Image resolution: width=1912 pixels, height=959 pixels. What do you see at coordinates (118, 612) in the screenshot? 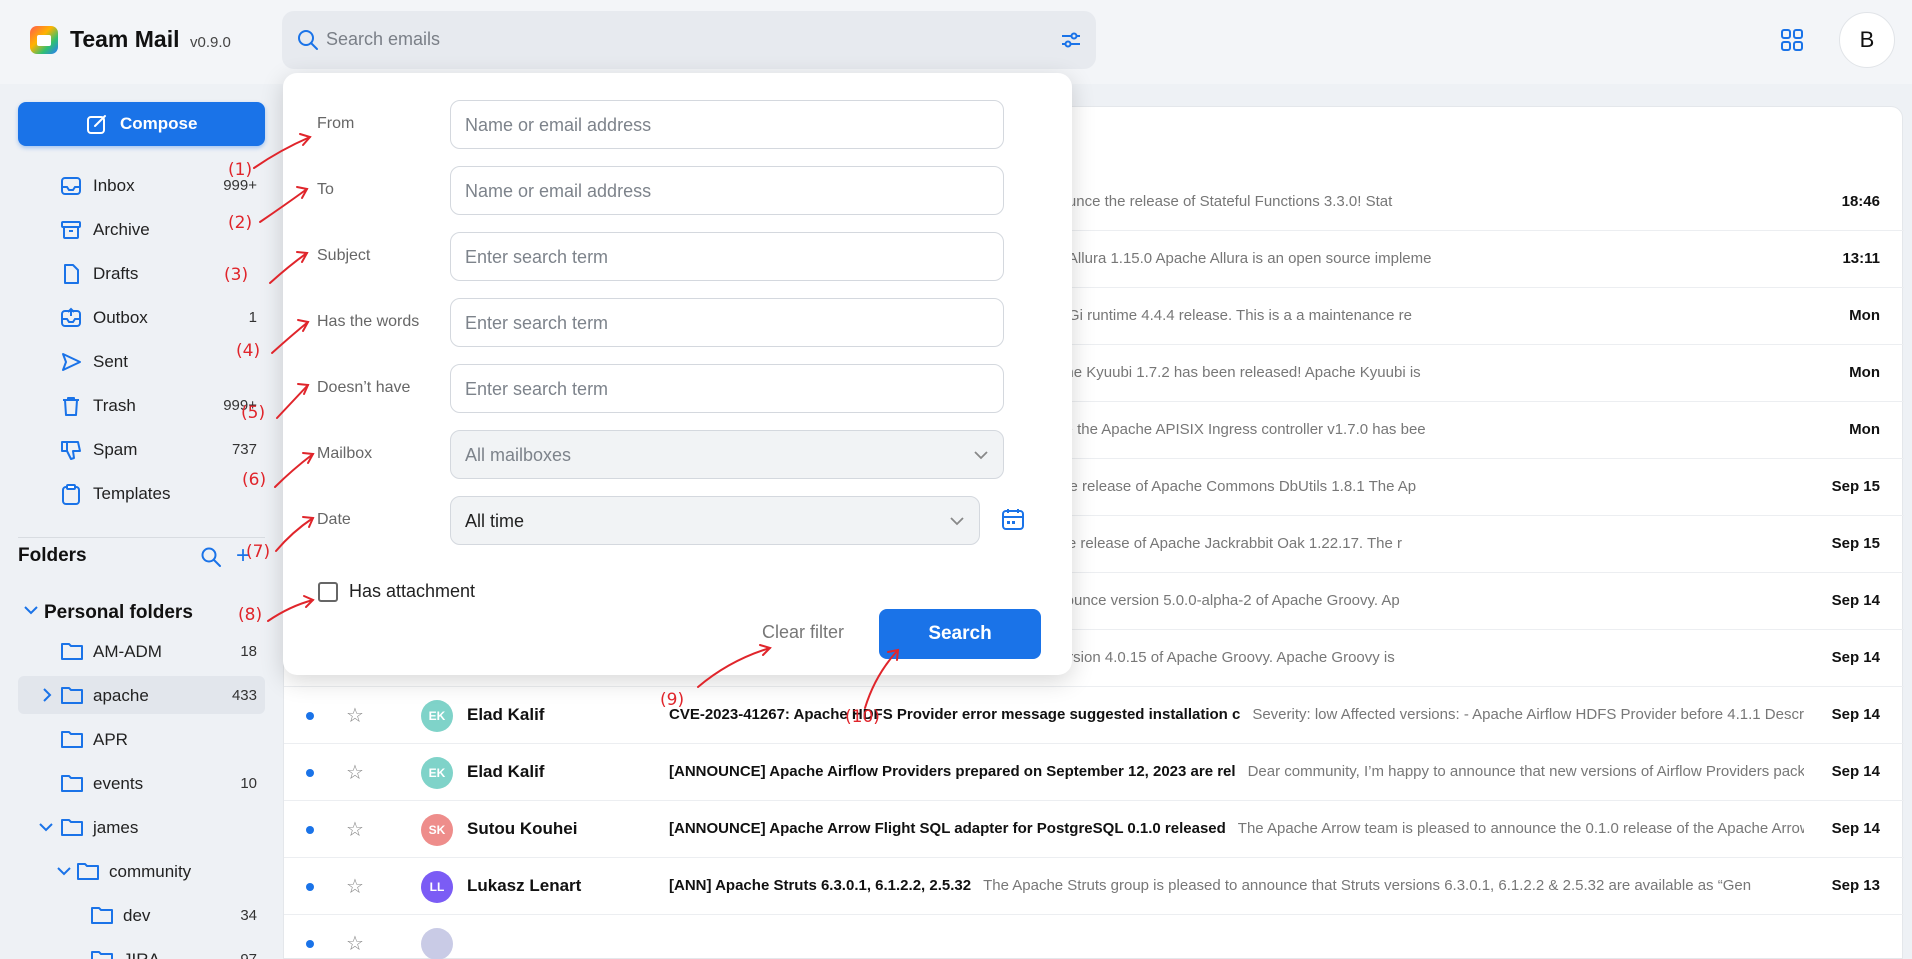
I see `personal-folders-label: Personal folders` at bounding box center [118, 612].